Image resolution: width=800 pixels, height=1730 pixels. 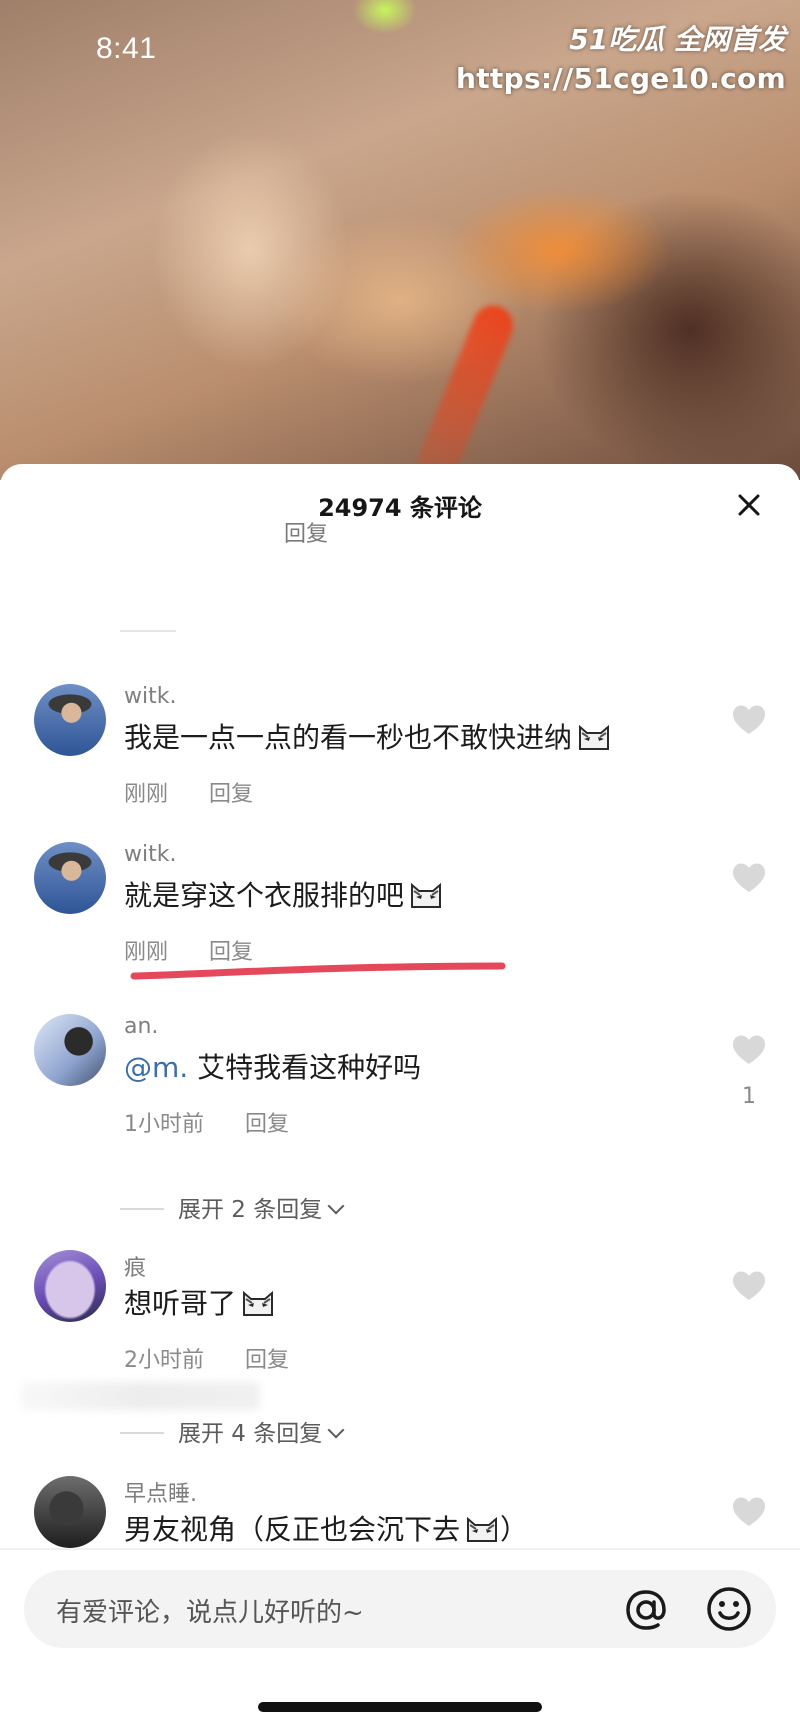 What do you see at coordinates (188, 792) in the screenshot?
I see `comment-meta: 刚刚 回复` at bounding box center [188, 792].